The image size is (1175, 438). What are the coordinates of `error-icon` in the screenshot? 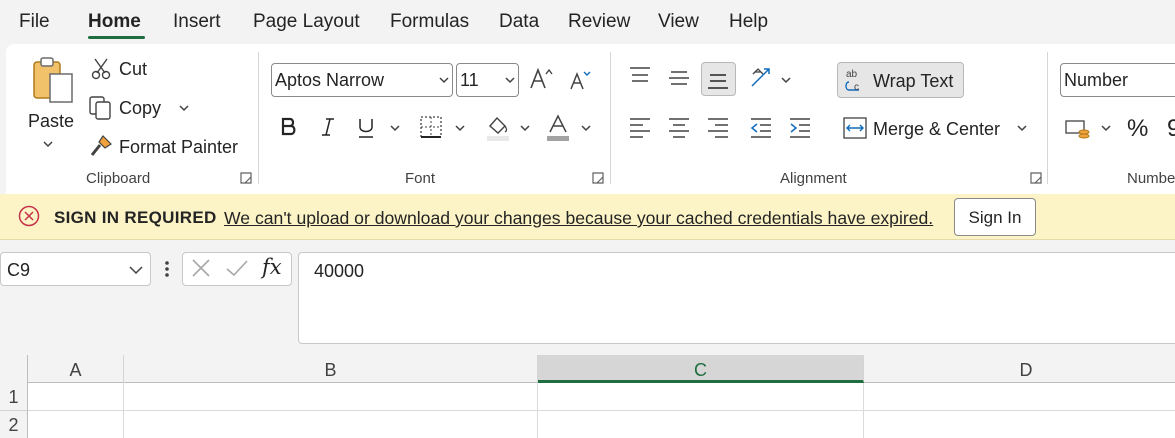 It's located at (29, 216).